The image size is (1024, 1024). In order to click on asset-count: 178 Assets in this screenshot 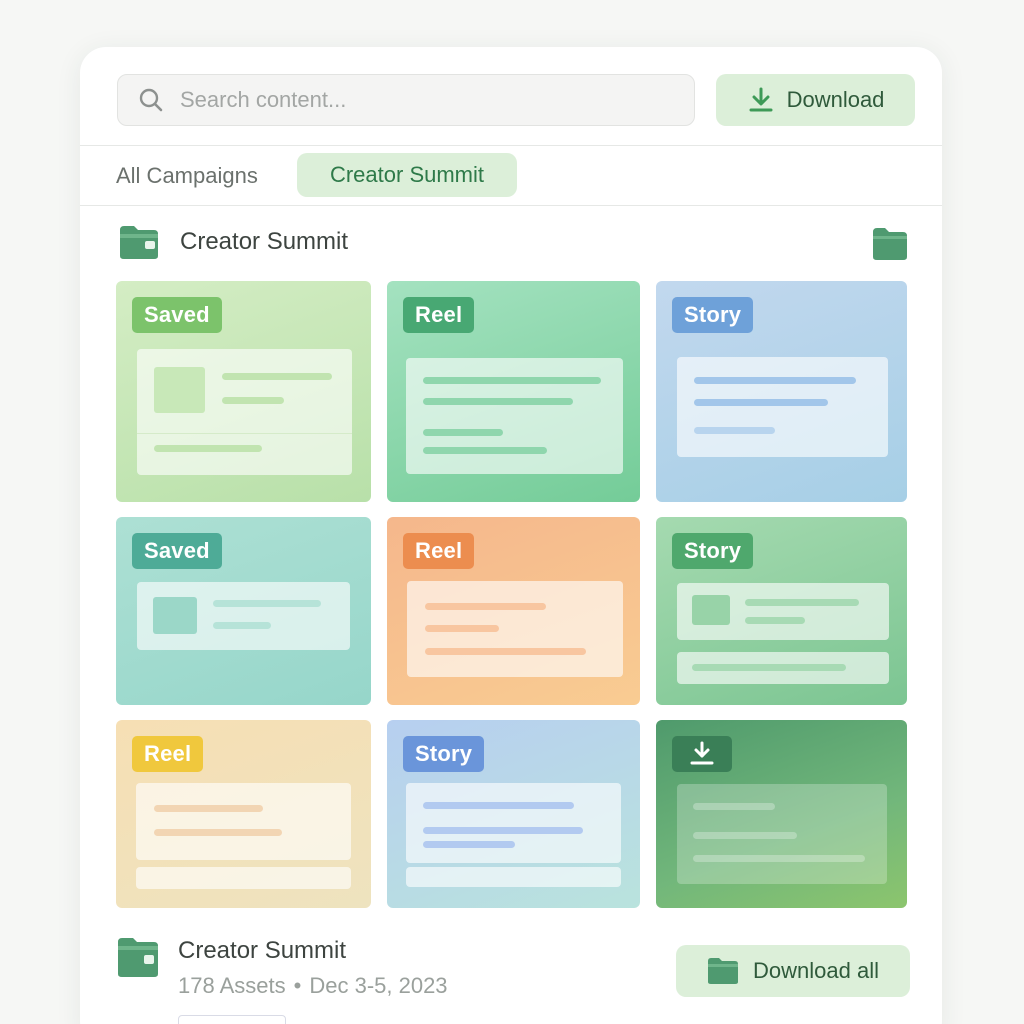, I will do `click(232, 985)`.